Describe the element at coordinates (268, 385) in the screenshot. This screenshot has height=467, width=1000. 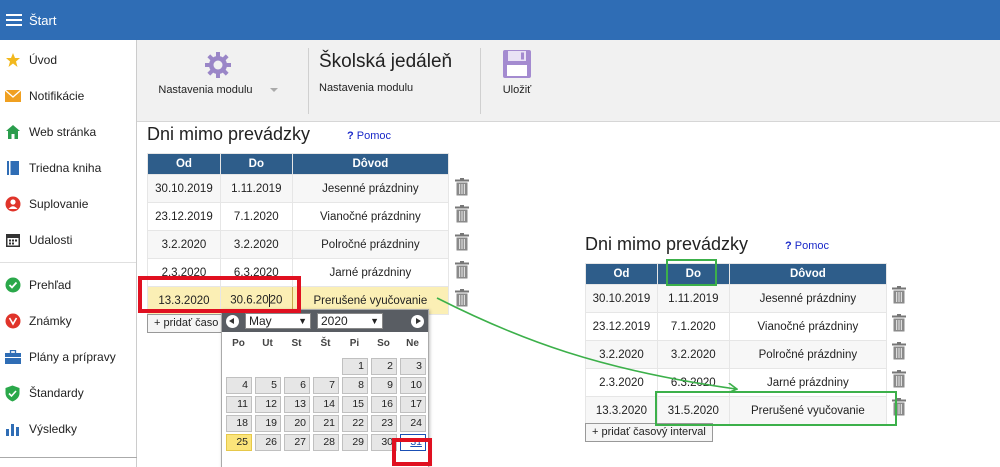
I see `calendar-day: 5` at that location.